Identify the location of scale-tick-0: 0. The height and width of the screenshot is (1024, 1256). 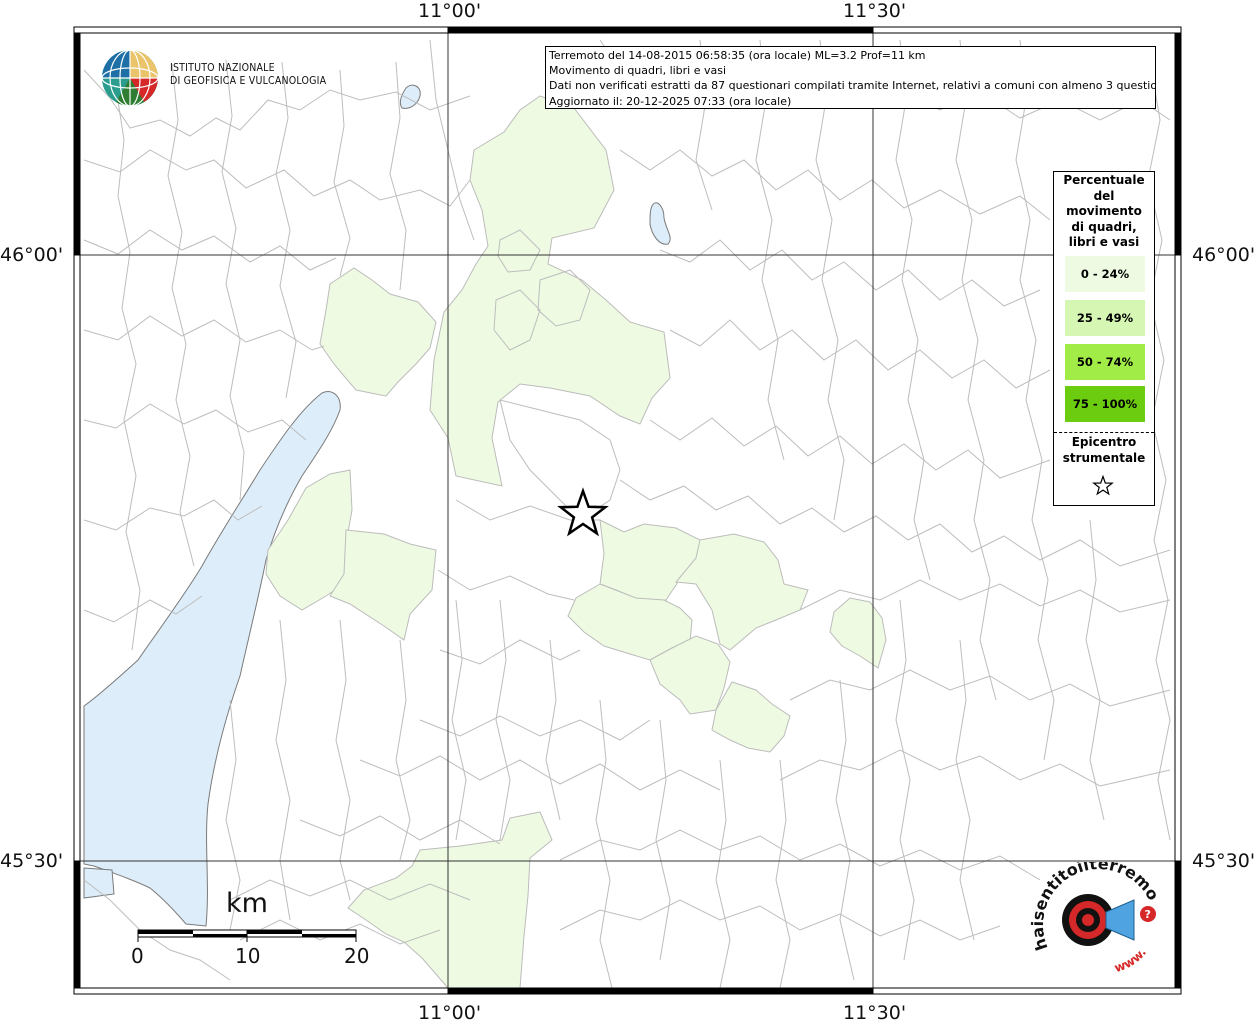
(137, 956).